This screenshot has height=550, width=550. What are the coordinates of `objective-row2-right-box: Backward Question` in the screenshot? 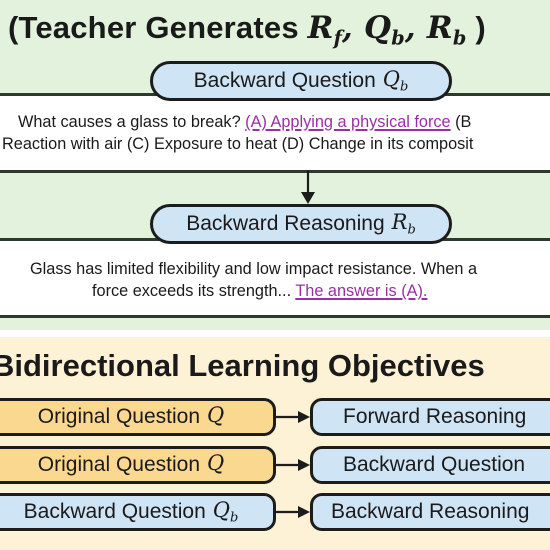 It's located at (430, 465).